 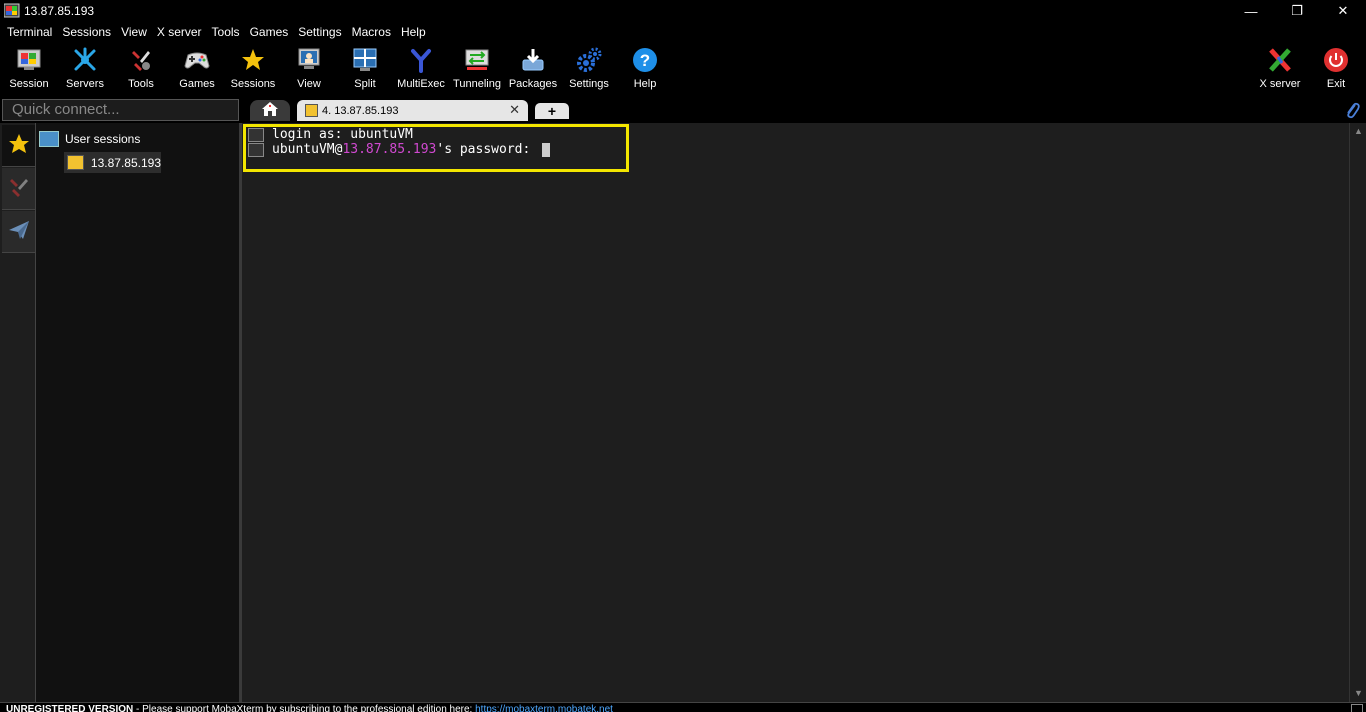 What do you see at coordinates (49, 139) in the screenshot?
I see `user-folder-icon` at bounding box center [49, 139].